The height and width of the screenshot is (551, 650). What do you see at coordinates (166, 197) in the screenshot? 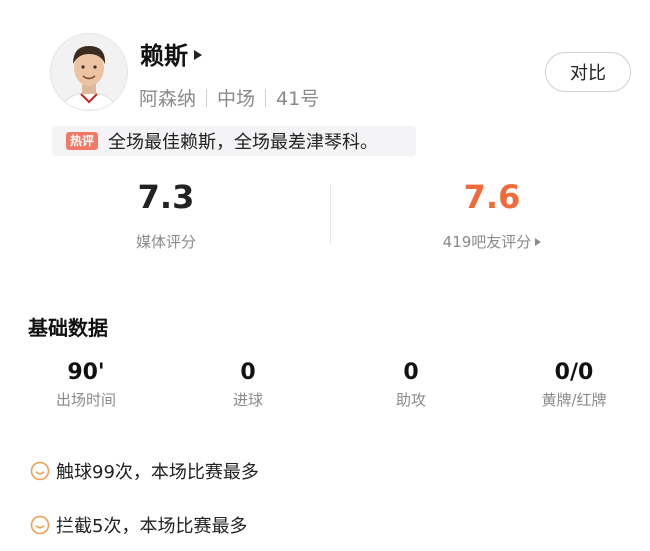
I see `media-rating-value: 7.3` at bounding box center [166, 197].